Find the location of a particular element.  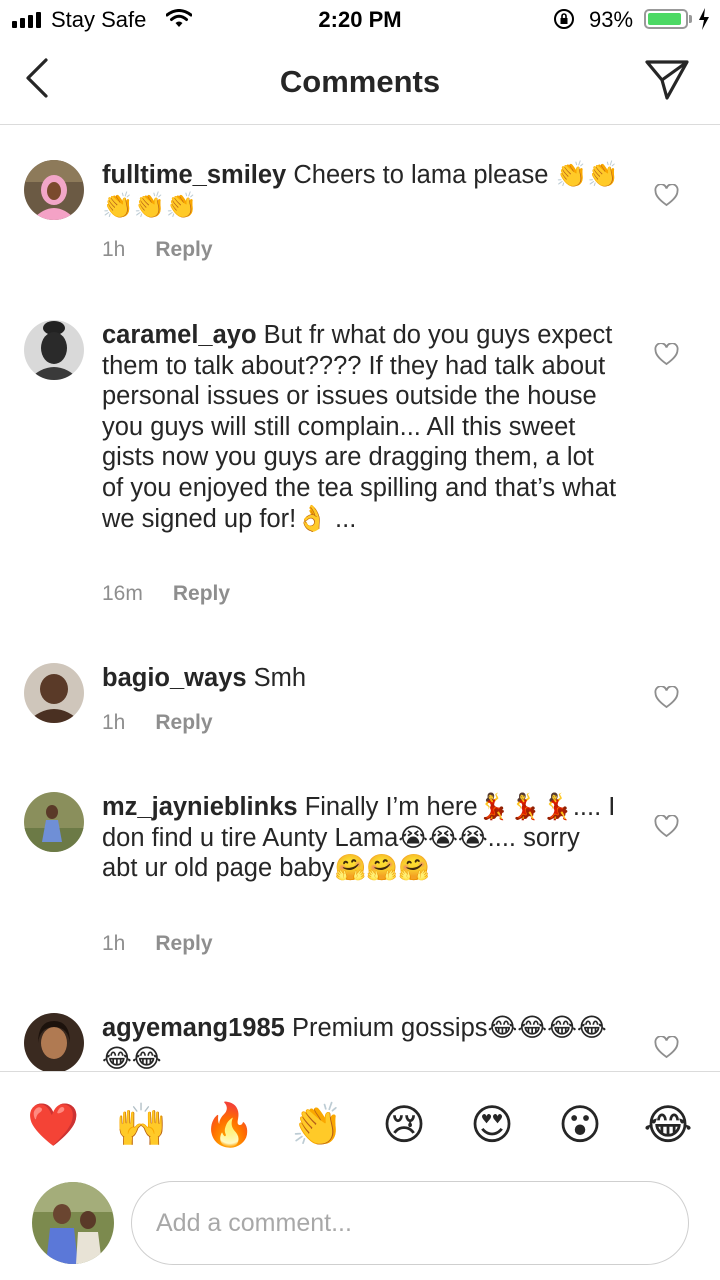

quick-reactions-bar: ❤️ 🙌 🔥 👏 😢 😍 😮 😂 is located at coordinates (360, 1121).